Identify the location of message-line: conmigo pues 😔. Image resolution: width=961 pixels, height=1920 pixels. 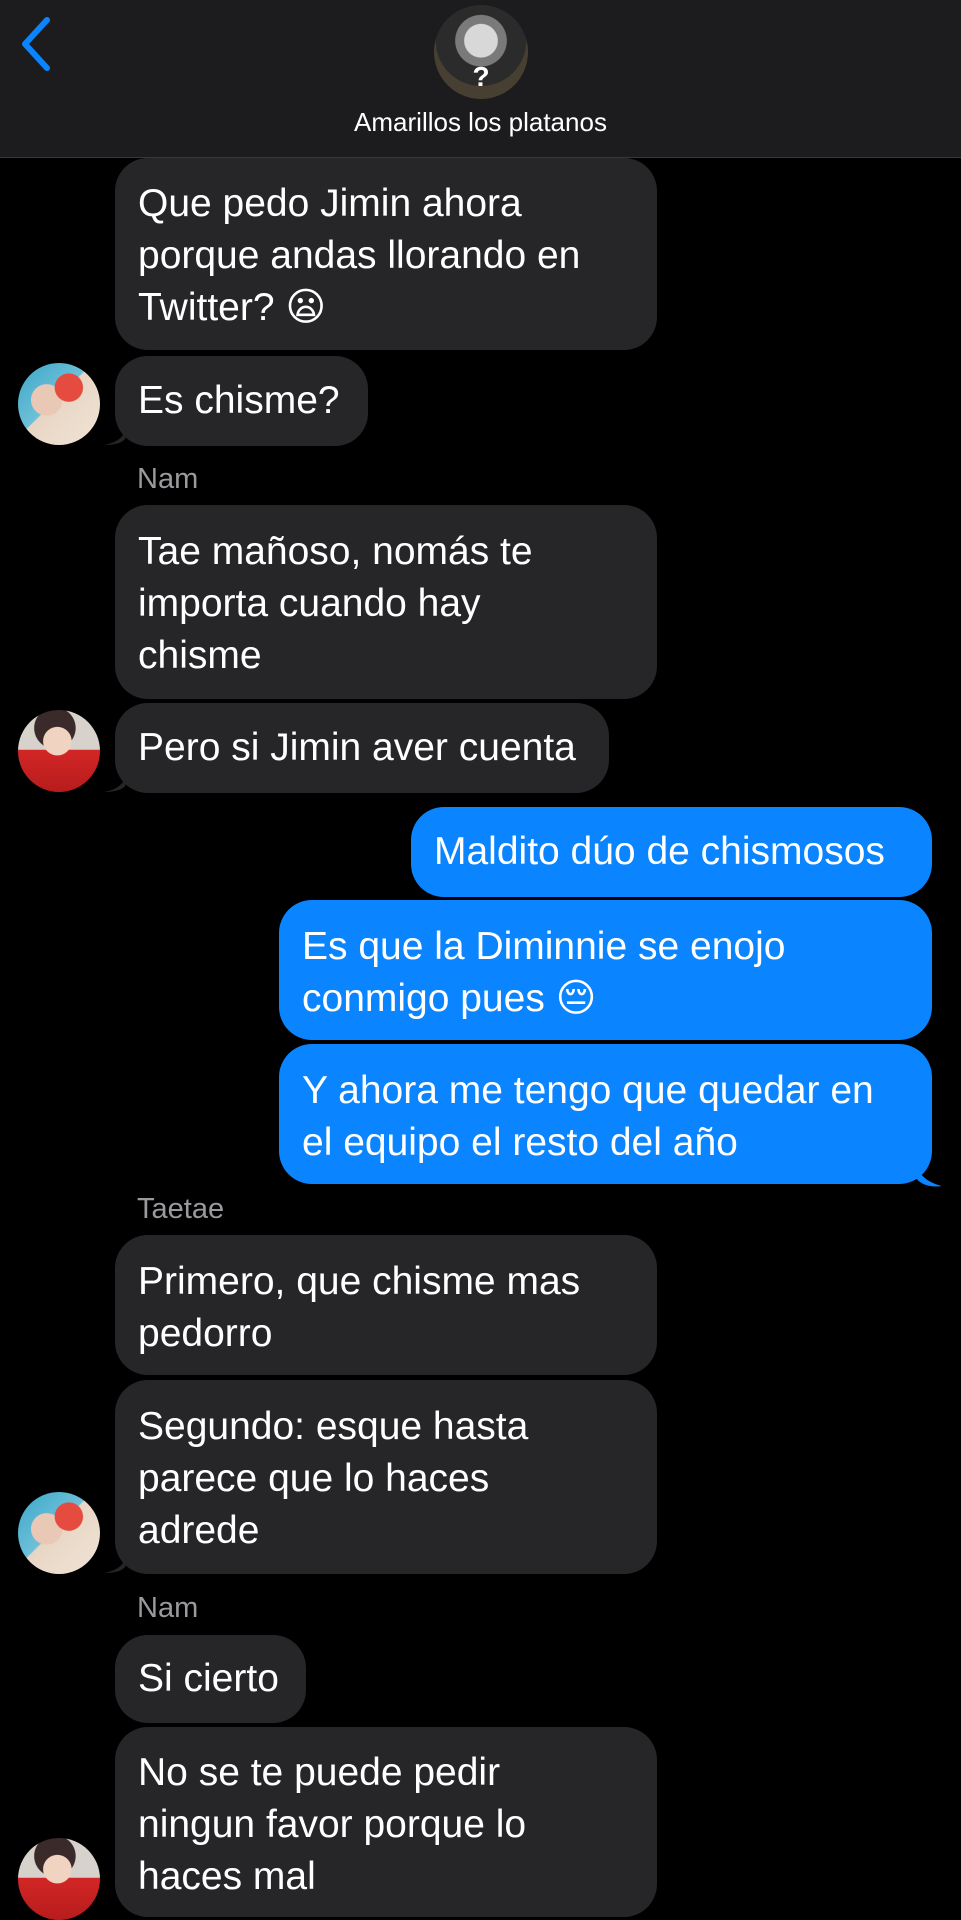
(449, 998).